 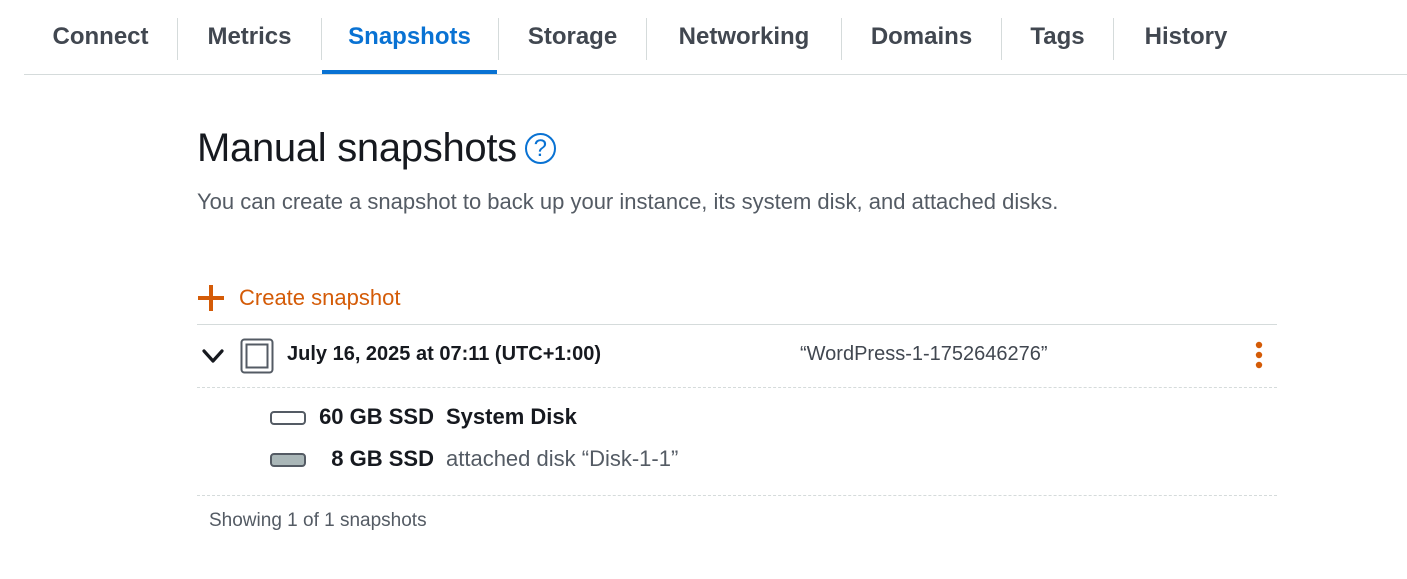 I want to click on plus-icon, so click(x=211, y=298).